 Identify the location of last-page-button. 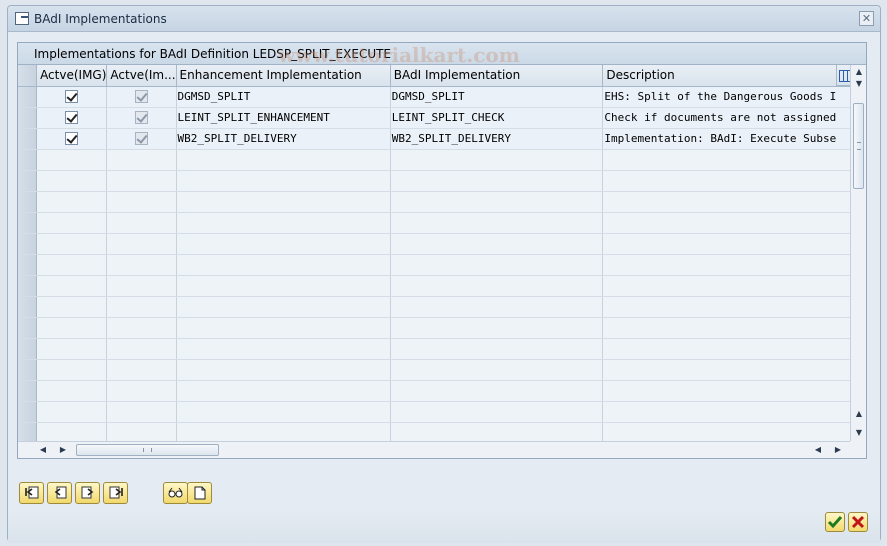
(115, 493).